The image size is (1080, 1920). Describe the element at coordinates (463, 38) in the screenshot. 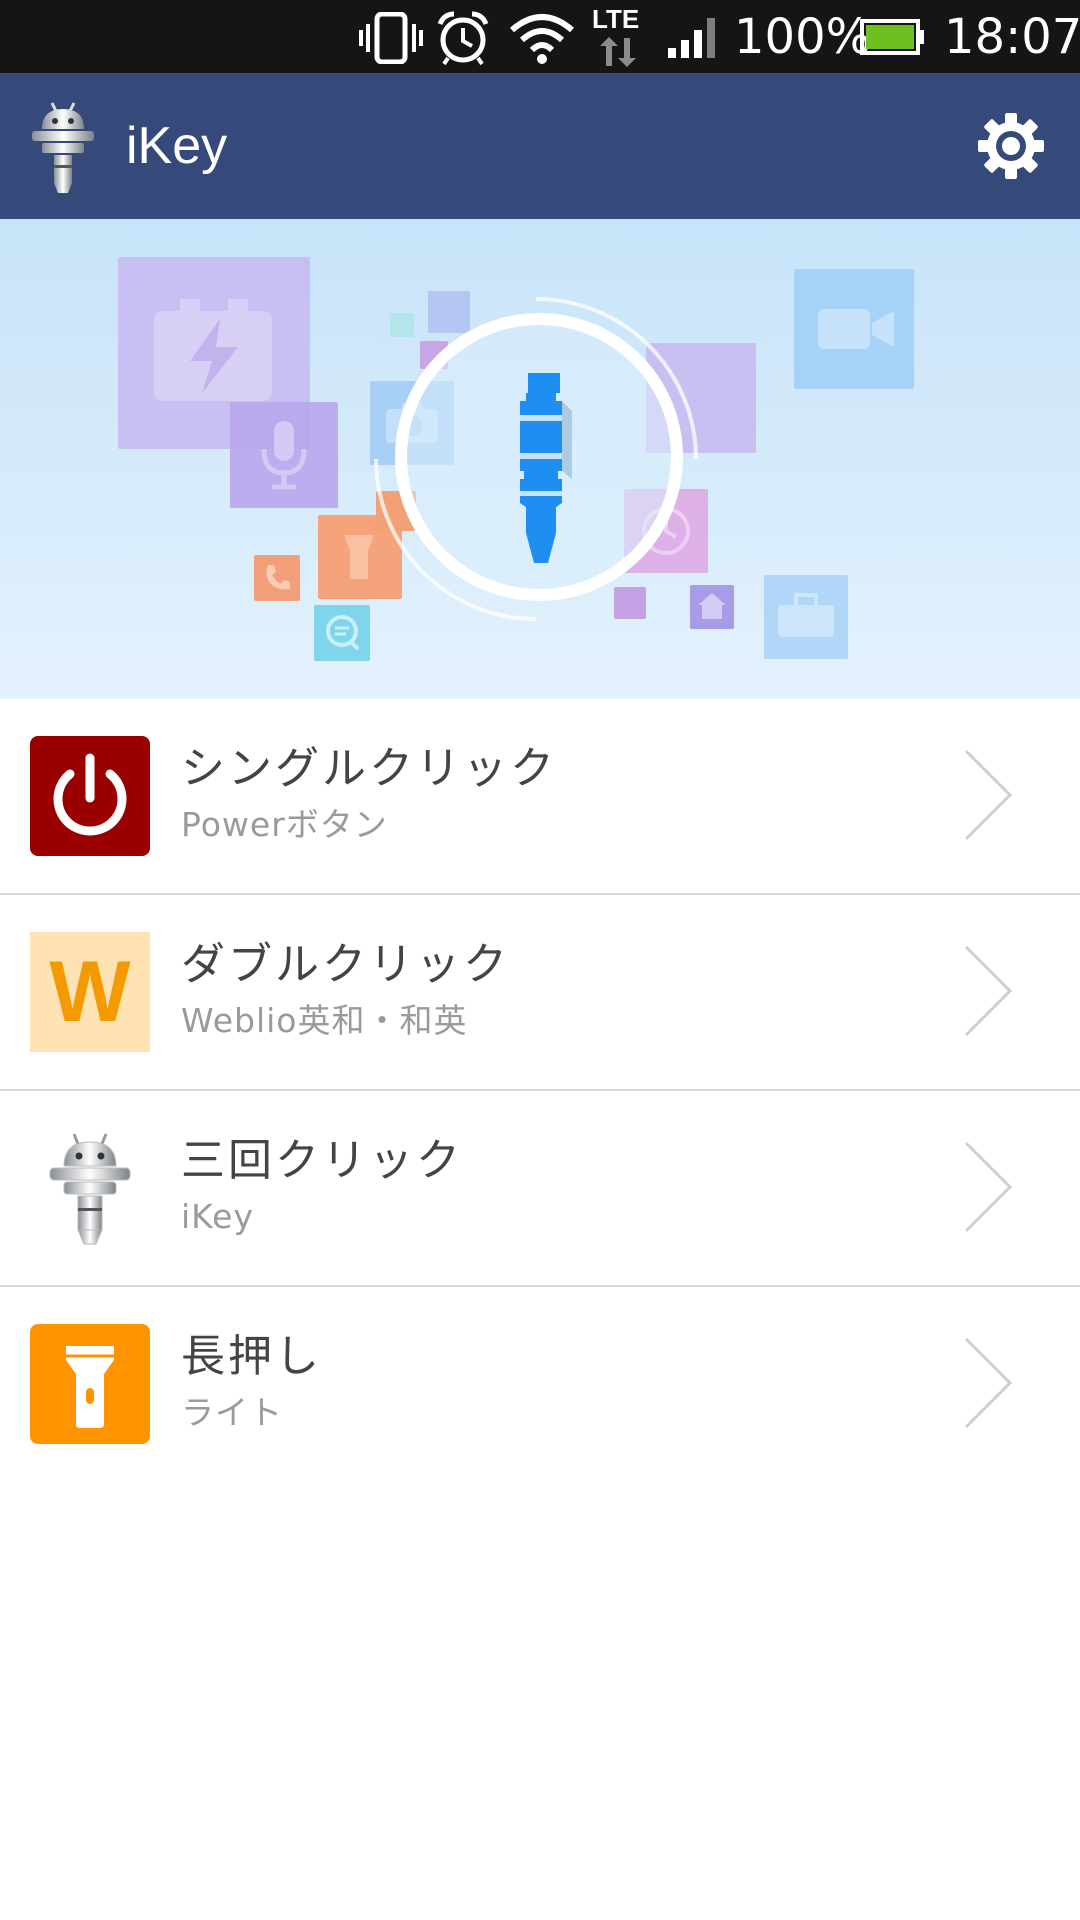

I see `alarm-icon` at that location.